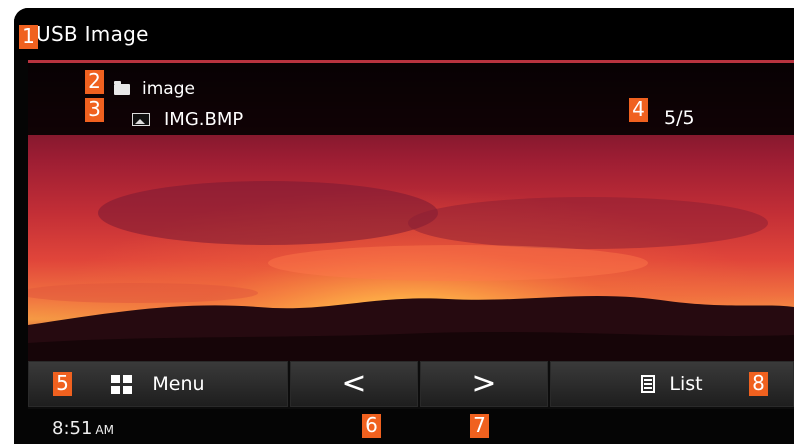  Describe the element at coordinates (168, 89) in the screenshot. I see `folder-name: image` at that location.